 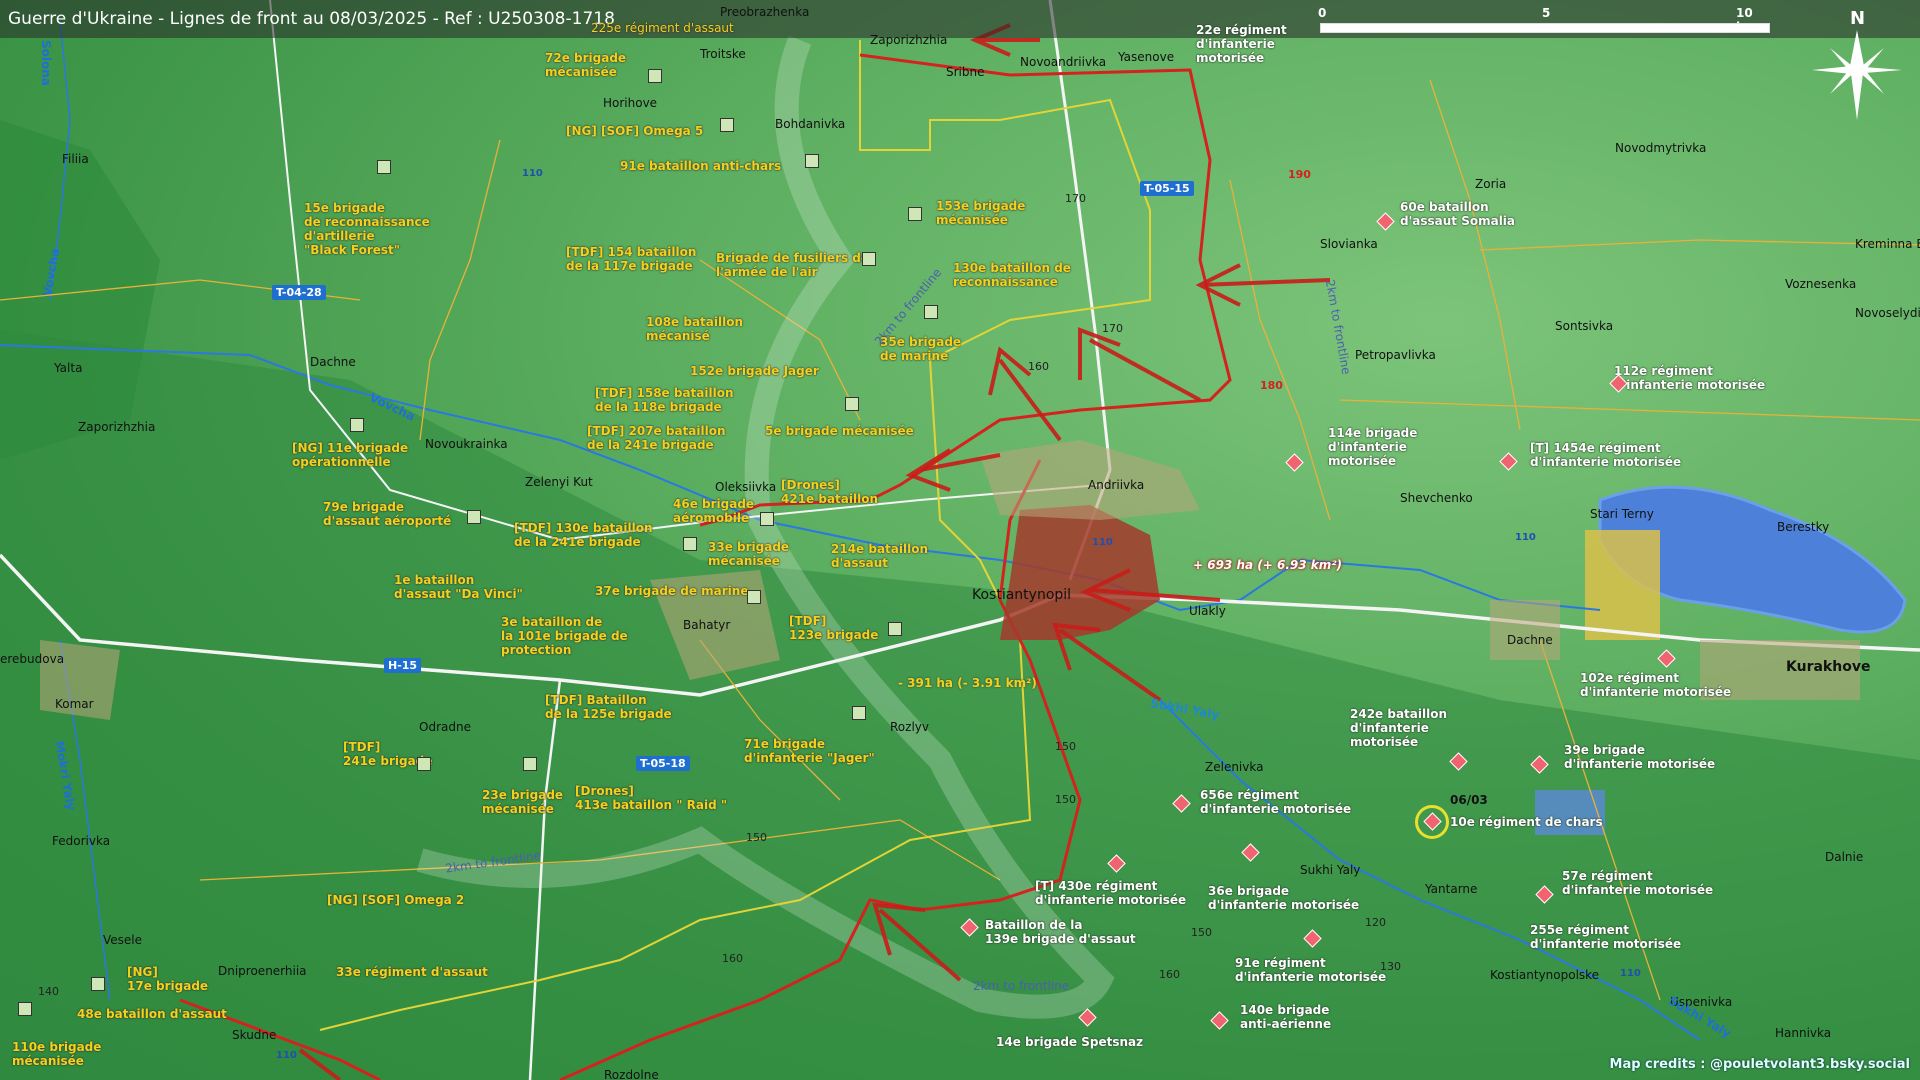 I want to click on ua-unit-label: 35e brigade de marine, so click(x=920, y=349).